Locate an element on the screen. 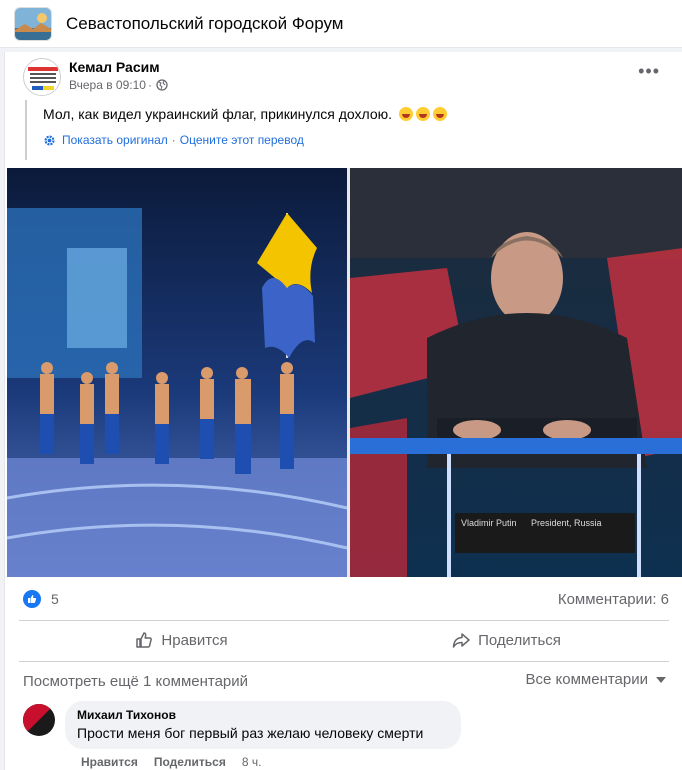 The height and width of the screenshot is (770, 682). comments-filter-dropdown: Все комментарии is located at coordinates (596, 679).